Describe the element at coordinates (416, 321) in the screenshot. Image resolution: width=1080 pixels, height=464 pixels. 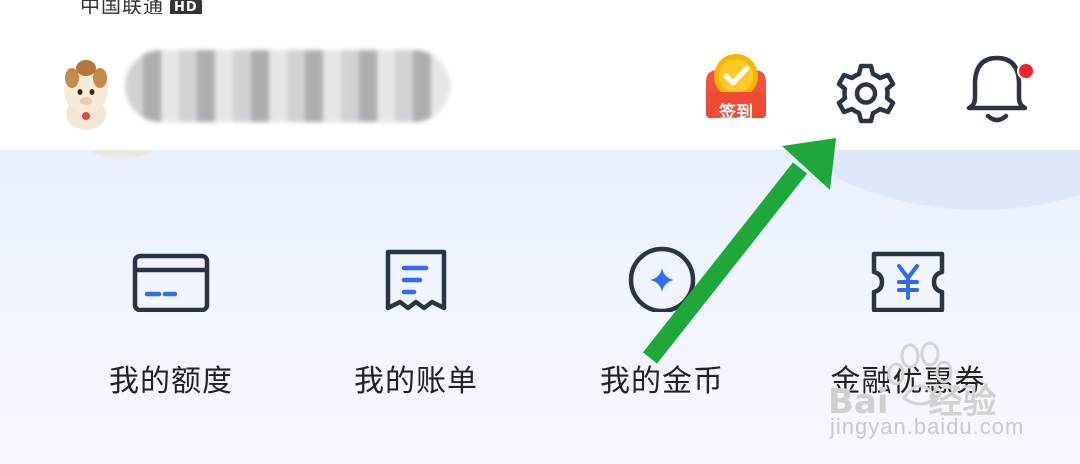
I see `feature-my-bills: 我的账单` at that location.